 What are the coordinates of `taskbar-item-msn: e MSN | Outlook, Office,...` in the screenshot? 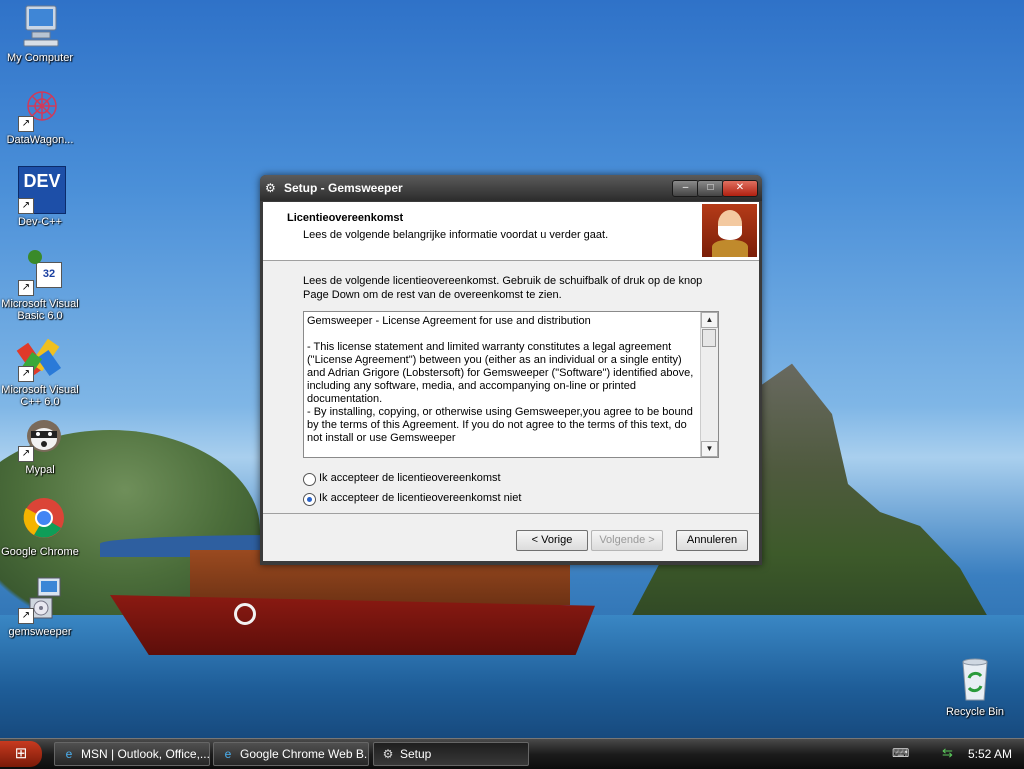 It's located at (132, 754).